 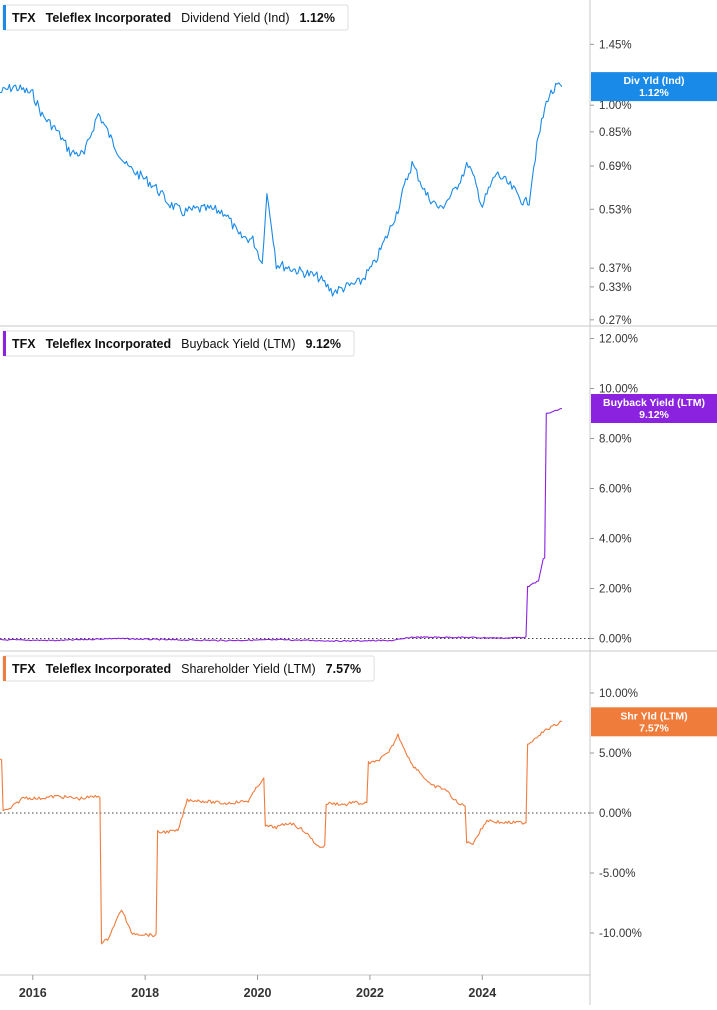 What do you see at coordinates (317, 18) in the screenshot?
I see `legend-last-value: 1.12%` at bounding box center [317, 18].